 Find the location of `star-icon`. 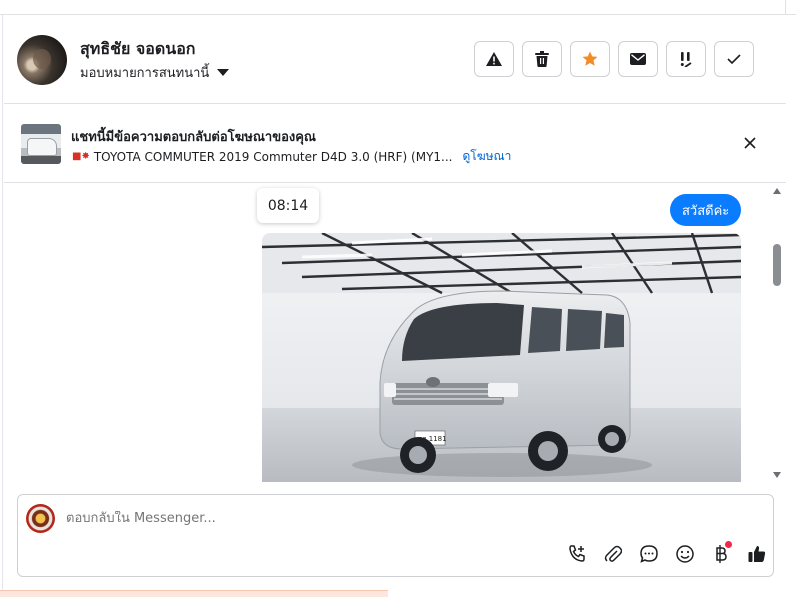

star-icon is located at coordinates (590, 58).